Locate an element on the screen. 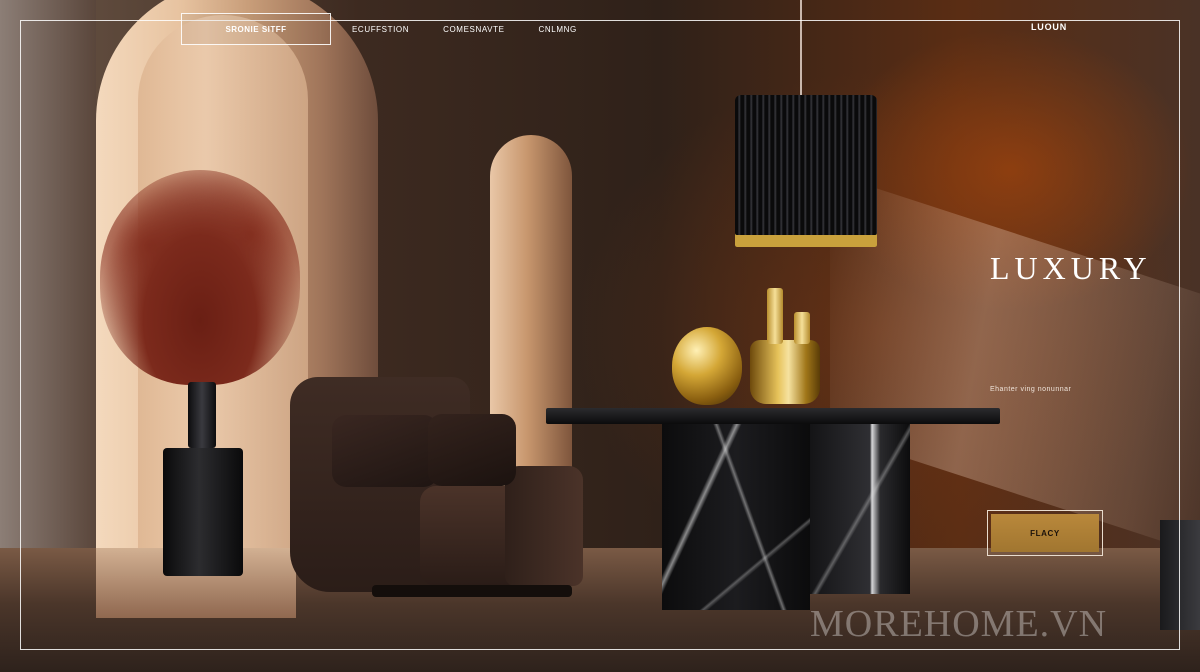 The image size is (1200, 672). plant-vase is located at coordinates (202, 415).